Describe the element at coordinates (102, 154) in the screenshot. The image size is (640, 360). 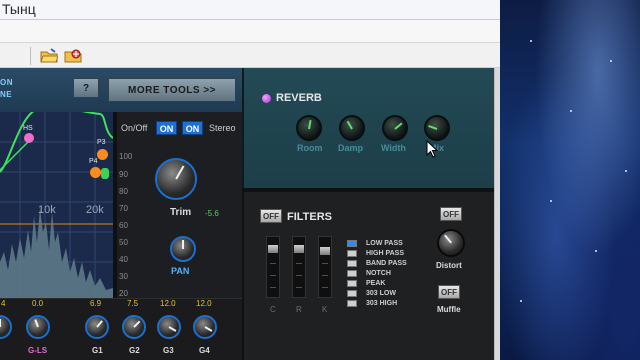
I see `eq-point-p3` at that location.